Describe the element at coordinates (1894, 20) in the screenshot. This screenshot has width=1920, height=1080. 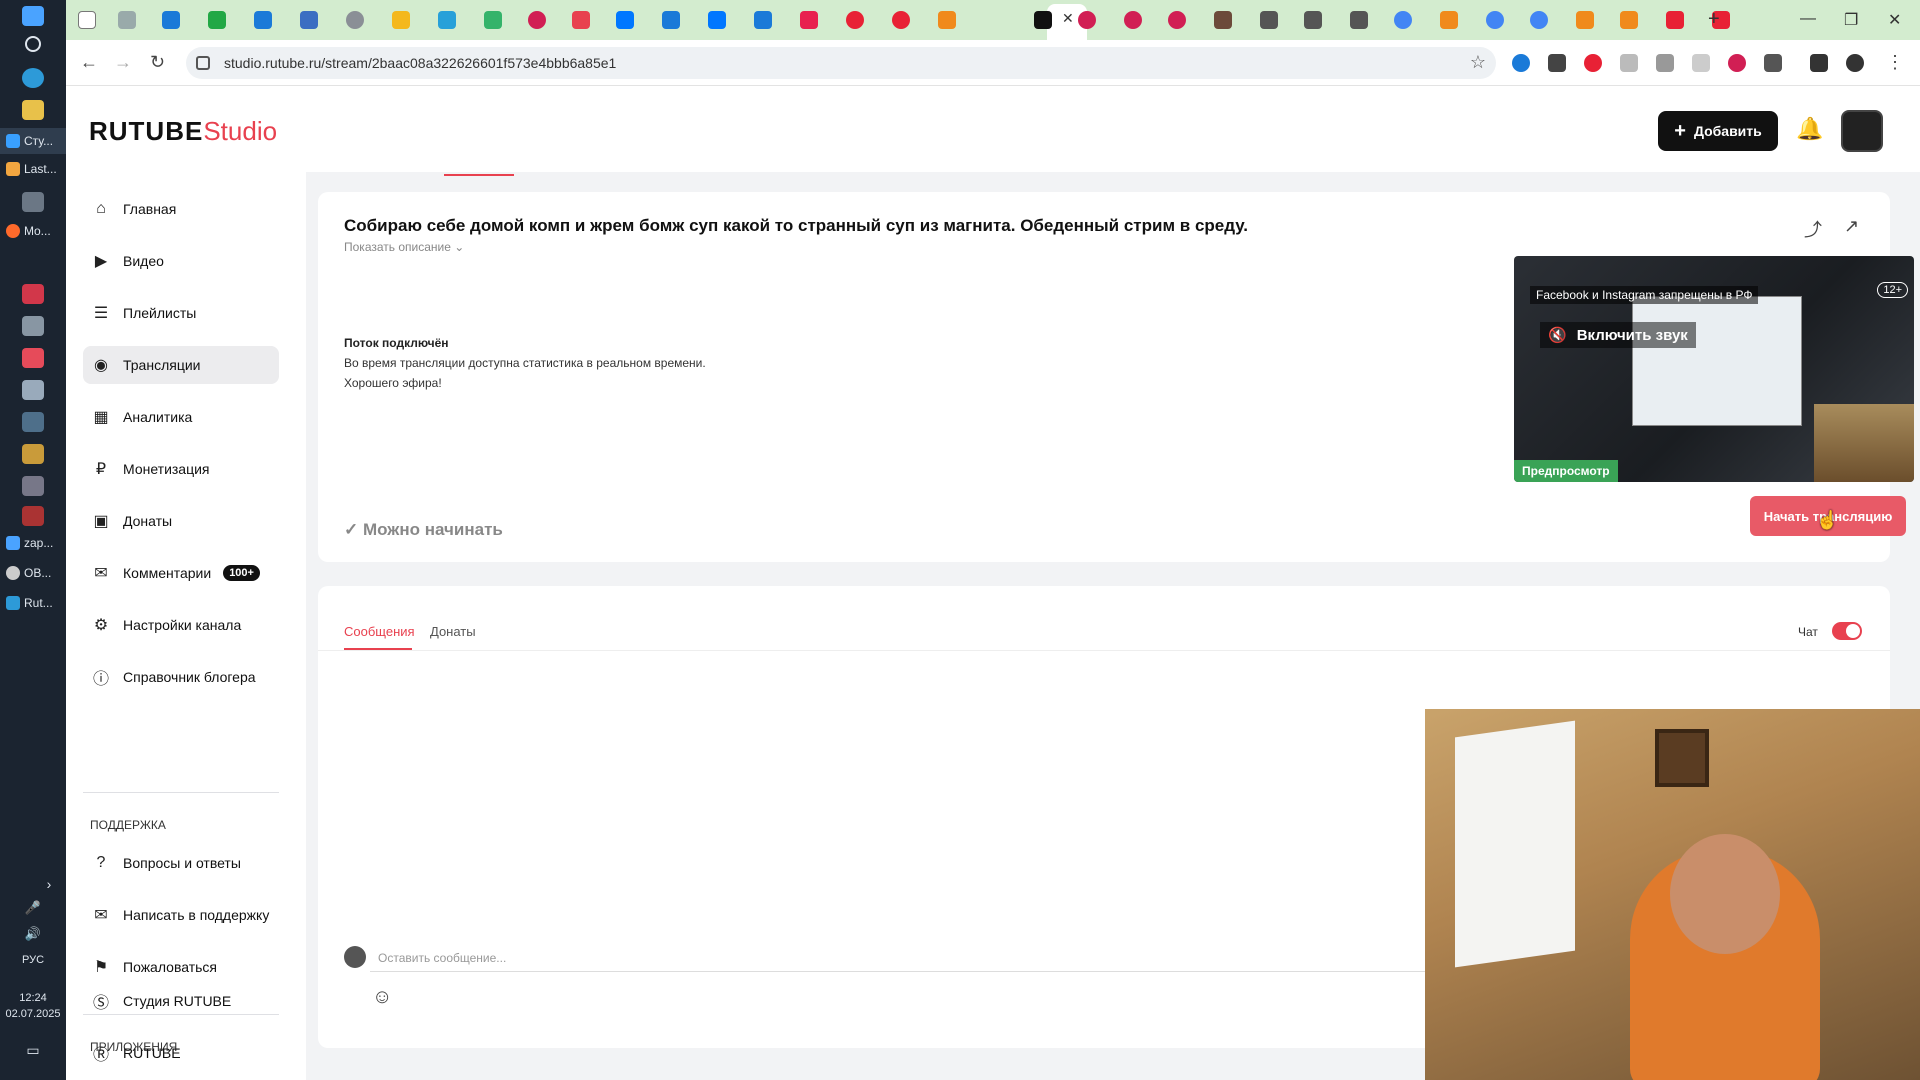
I see `close-window-icon: ✕` at that location.